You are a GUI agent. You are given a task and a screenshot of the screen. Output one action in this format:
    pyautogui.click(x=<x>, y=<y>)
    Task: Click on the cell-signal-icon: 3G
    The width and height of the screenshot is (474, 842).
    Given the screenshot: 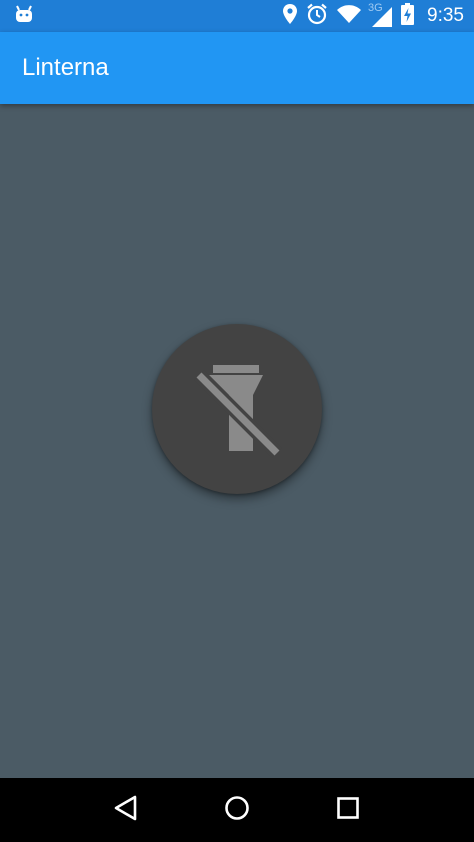 What is the action you would take?
    pyautogui.click(x=380, y=14)
    